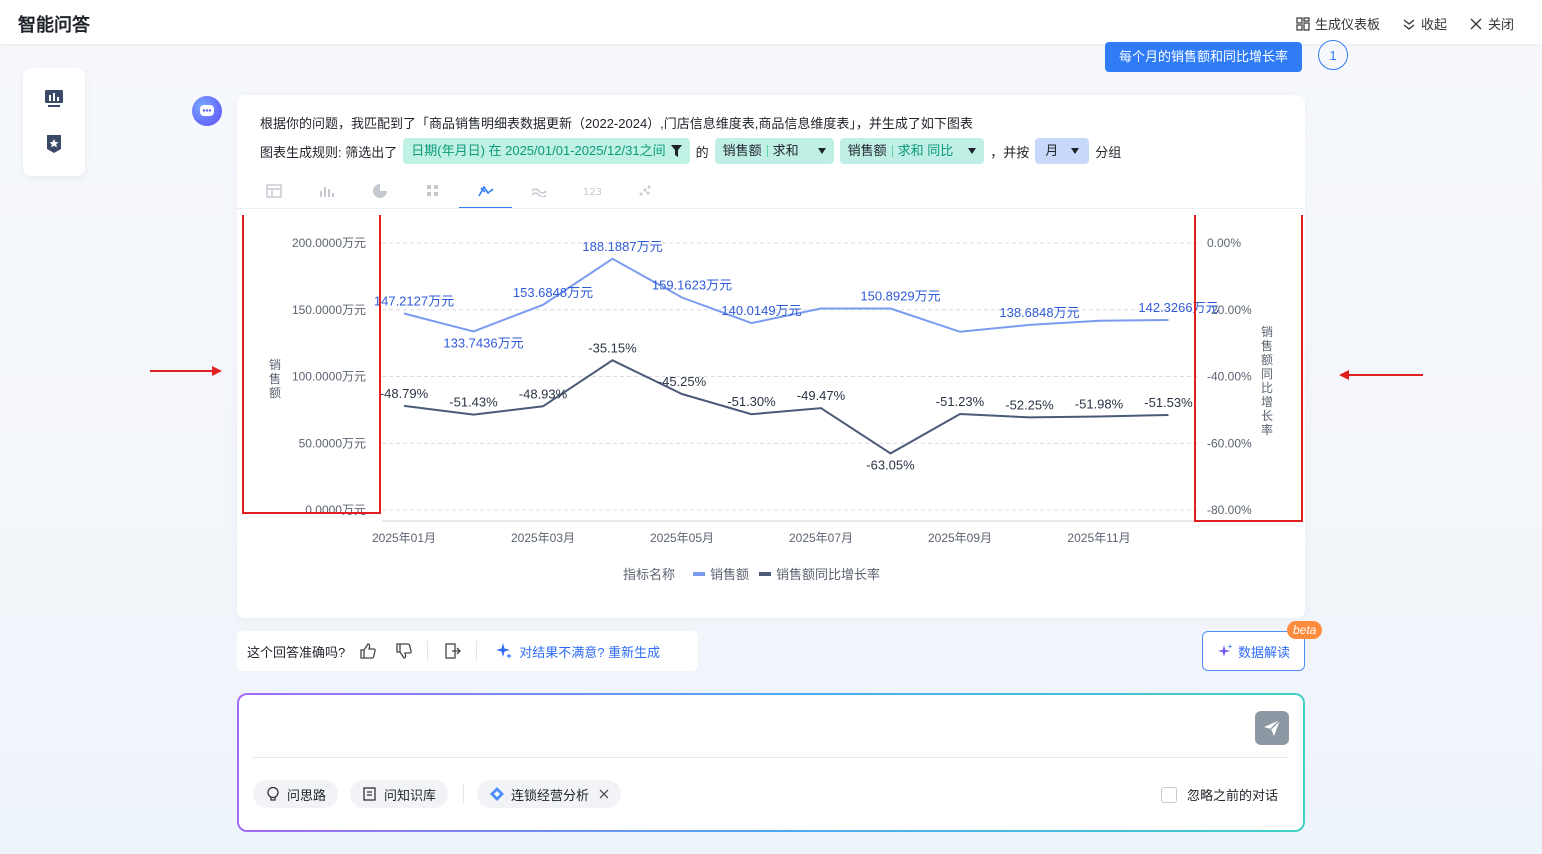  Describe the element at coordinates (750, 732) in the screenshot. I see `question-input` at that location.